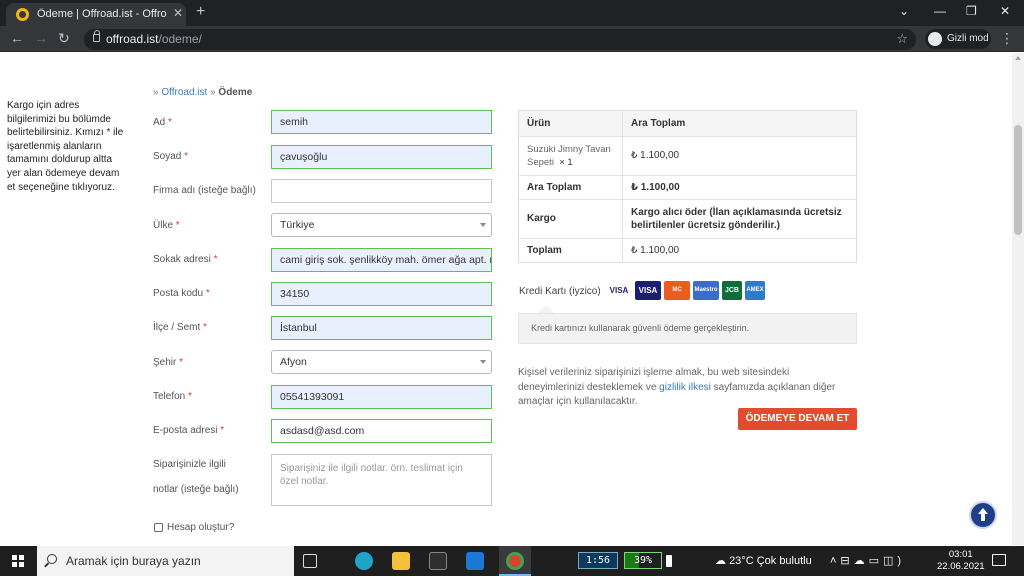 This screenshot has width=1024, height=576. Describe the element at coordinates (571, 187) in the screenshot. I see `subtotal-label: Ara Toplam` at that location.